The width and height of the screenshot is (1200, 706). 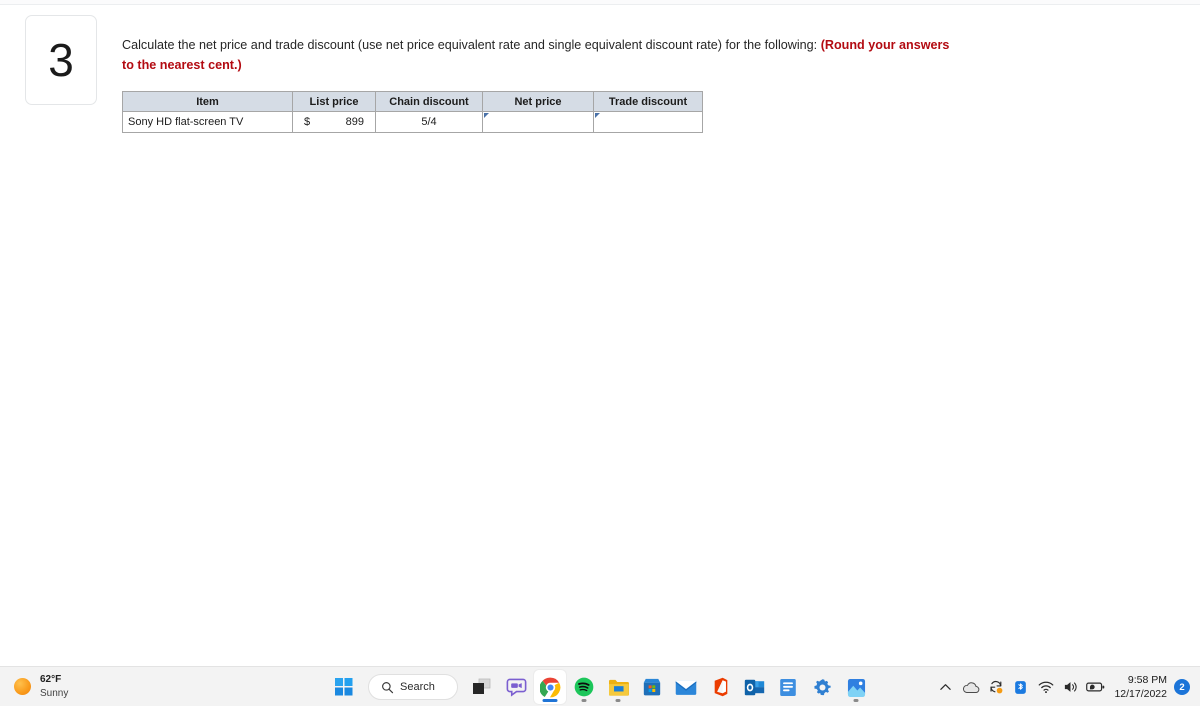 I want to click on clock-date: 12/17/2022, so click(x=1140, y=693).